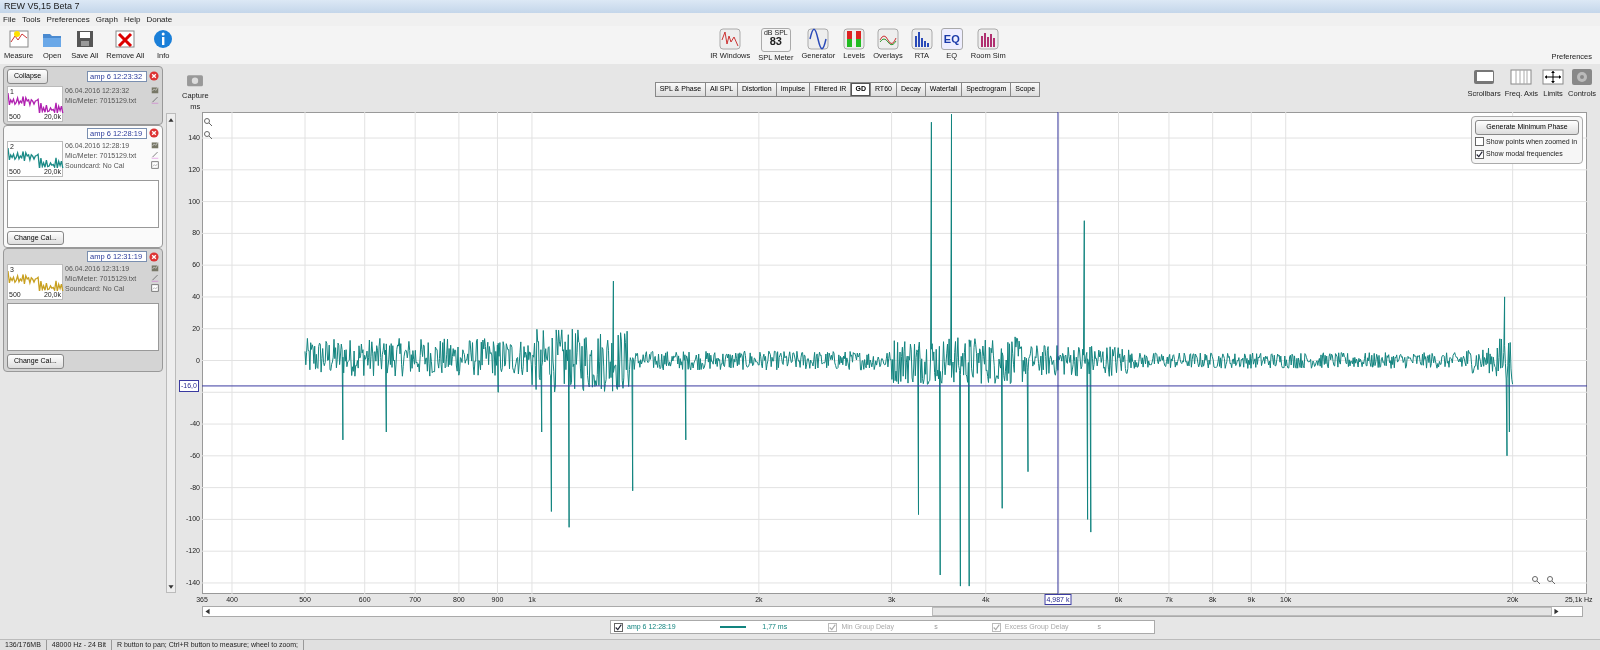 The height and width of the screenshot is (650, 1600). What do you see at coordinates (68, 19) in the screenshot?
I see `menu-item: Preferences` at bounding box center [68, 19].